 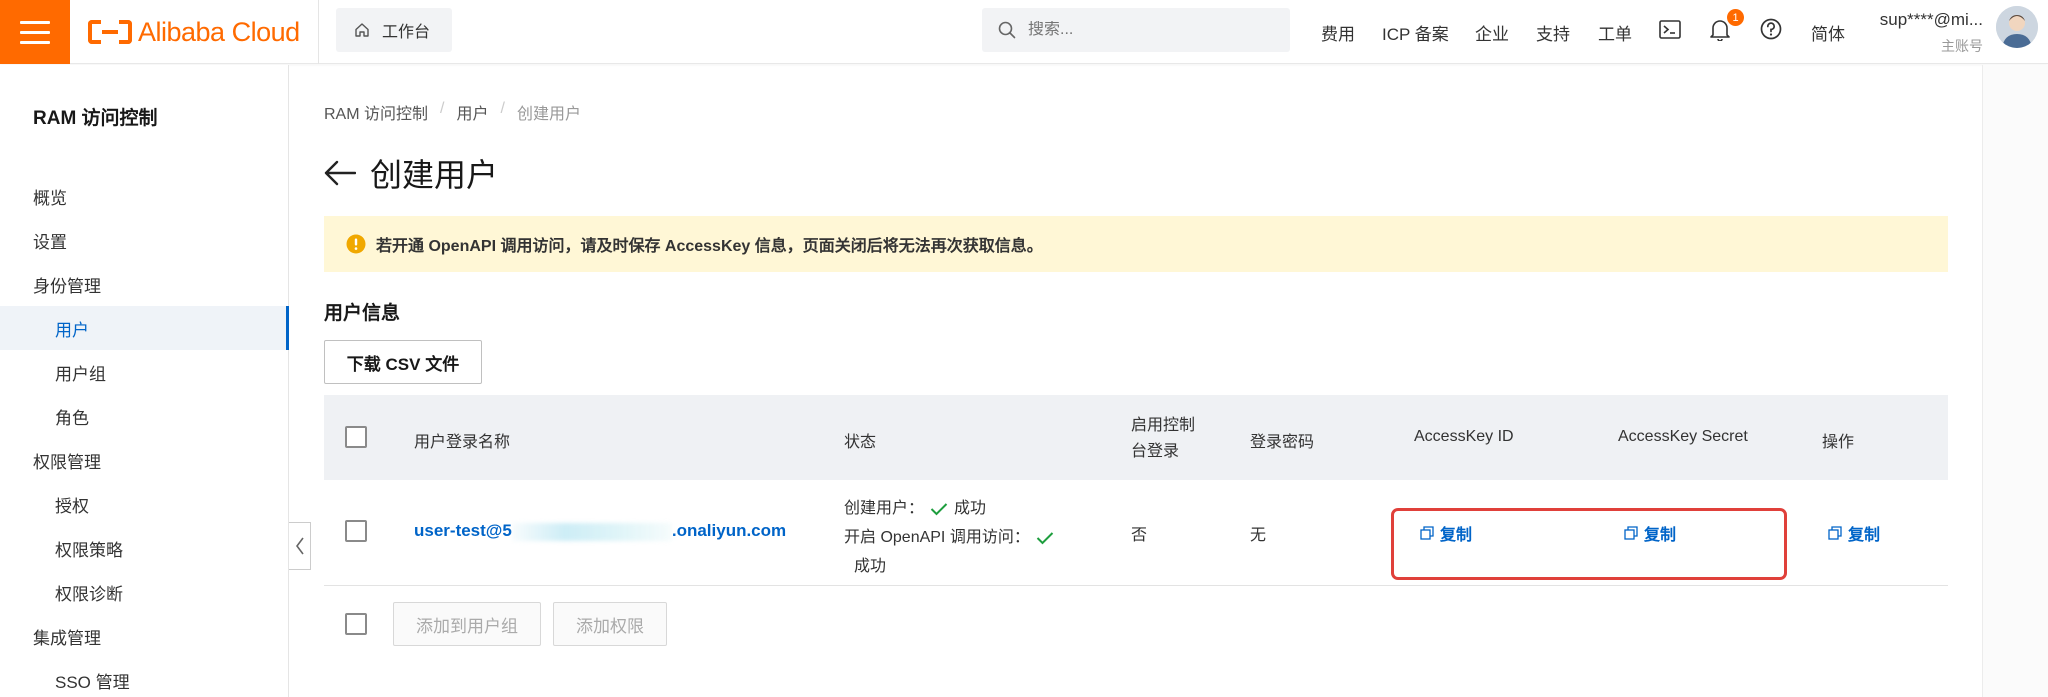 What do you see at coordinates (50, 242) in the screenshot?
I see `sidebar-item-label: 设置` at bounding box center [50, 242].